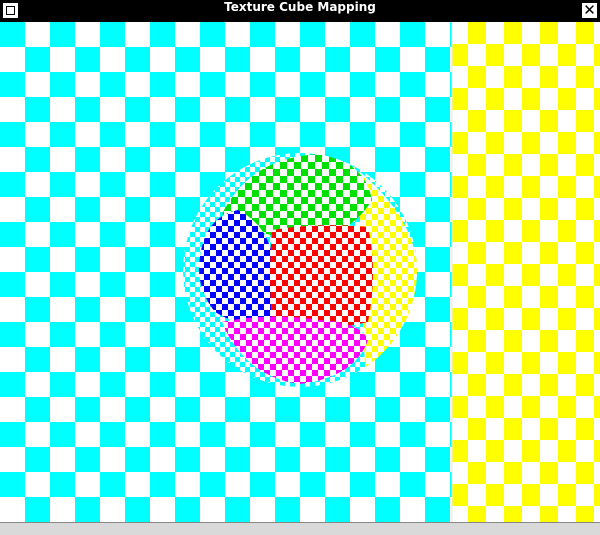 Image resolution: width=600 pixels, height=535 pixels. I want to click on close-button: ✕, so click(589, 10).